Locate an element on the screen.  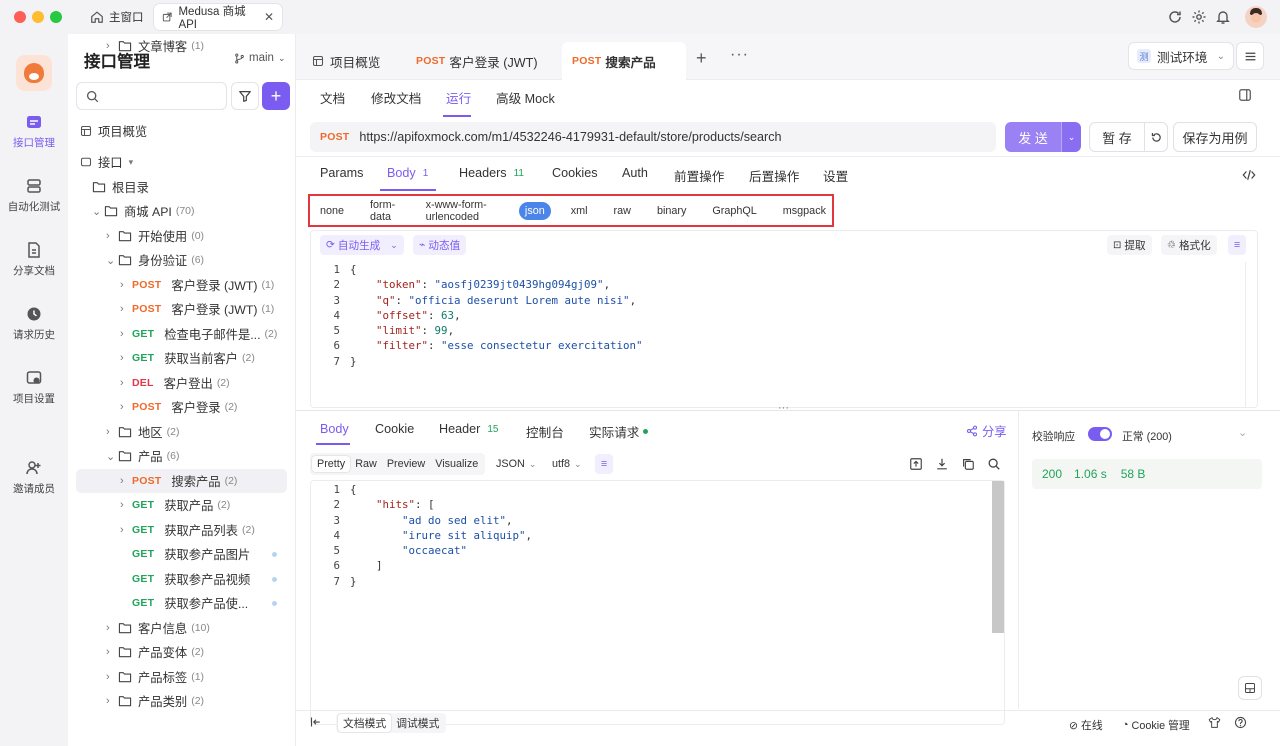
sidebar-folder: › 产品标签 (1) is located at coordinates (181, 677).